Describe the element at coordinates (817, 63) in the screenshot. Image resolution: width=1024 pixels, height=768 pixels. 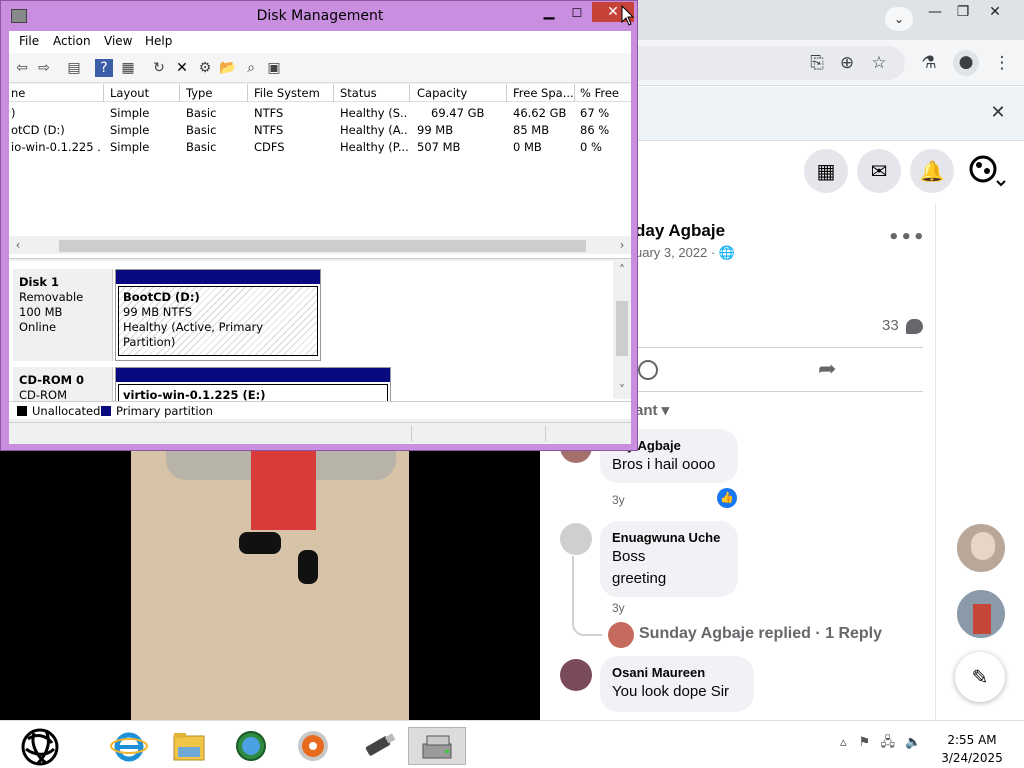
I see `install-icon: ⎘` at that location.